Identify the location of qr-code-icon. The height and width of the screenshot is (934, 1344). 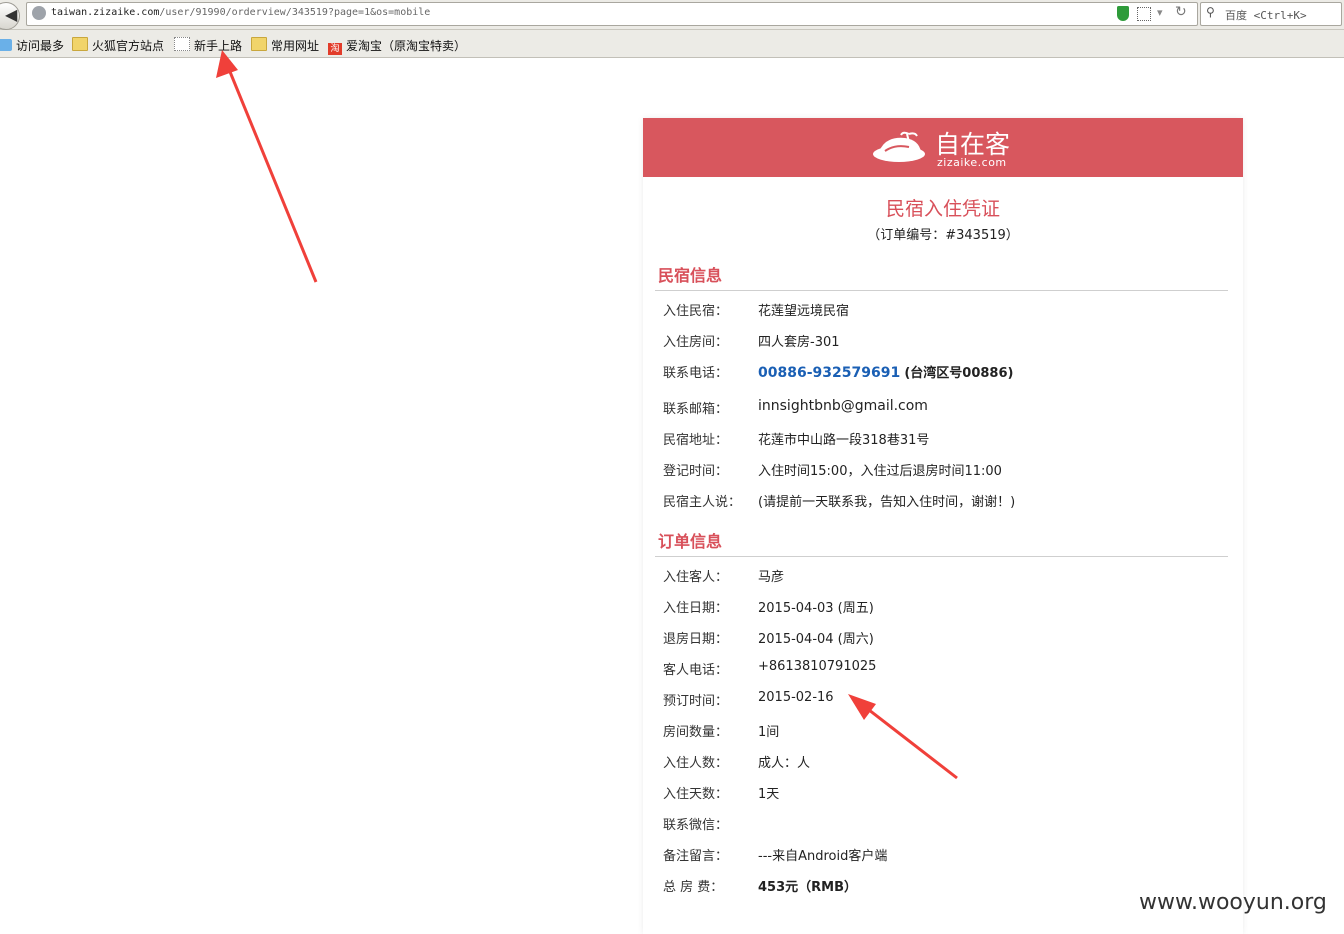
(1144, 14).